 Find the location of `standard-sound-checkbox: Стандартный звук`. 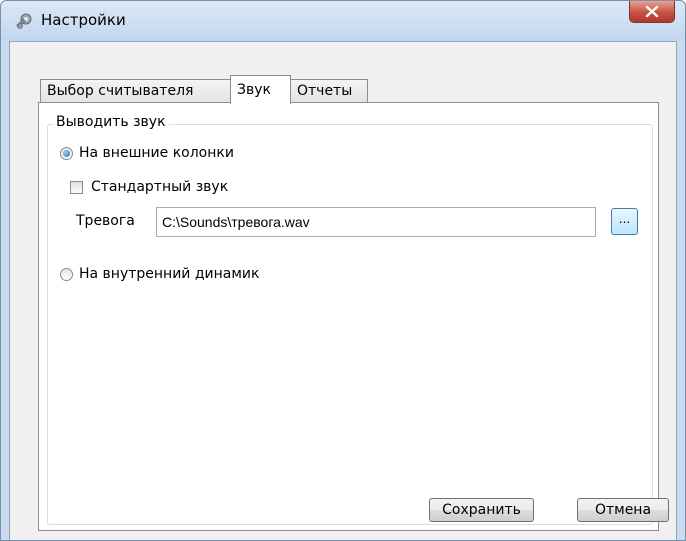

standard-sound-checkbox: Стандартный звук is located at coordinates (149, 187).